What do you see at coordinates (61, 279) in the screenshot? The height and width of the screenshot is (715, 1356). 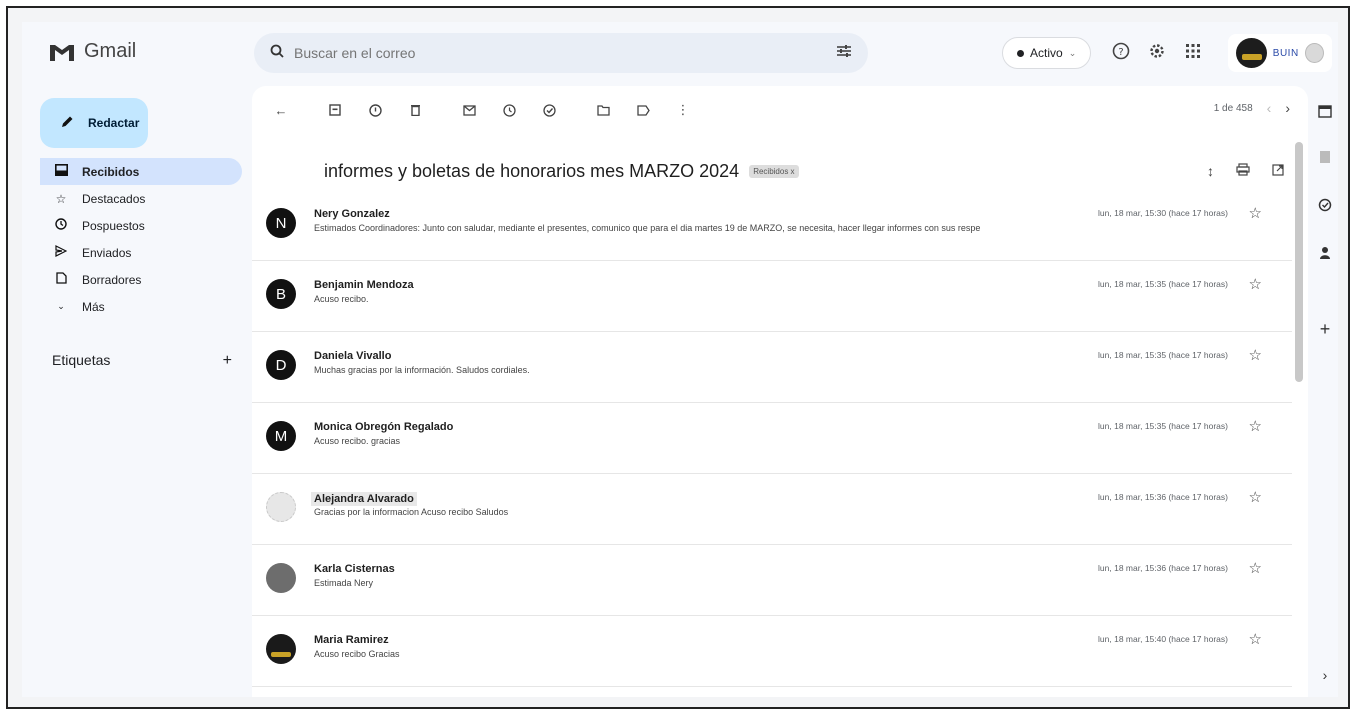 I see `draft-icon` at bounding box center [61, 279].